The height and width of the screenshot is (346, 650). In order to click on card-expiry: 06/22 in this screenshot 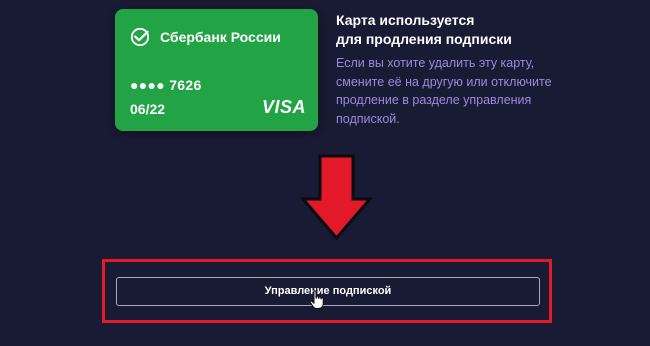, I will do `click(148, 109)`.